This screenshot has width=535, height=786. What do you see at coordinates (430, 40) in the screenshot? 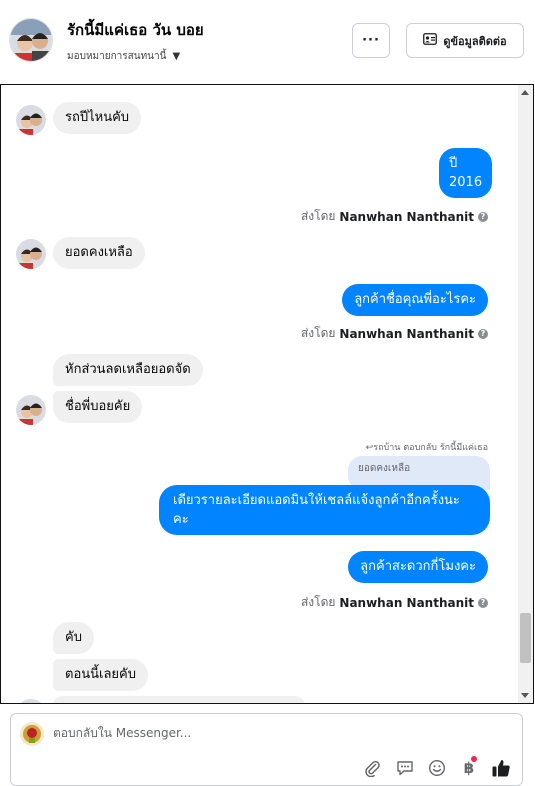
I see `contact-card-icon` at bounding box center [430, 40].